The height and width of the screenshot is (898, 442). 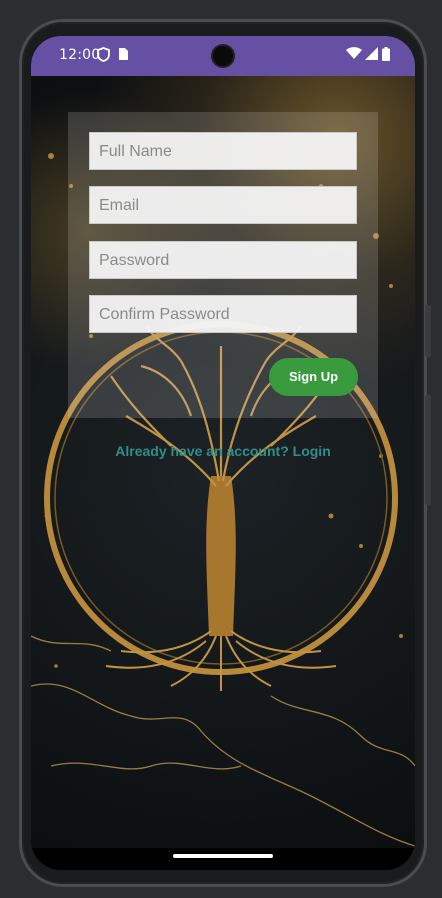 I want to click on sign-up-button: Sign Up, so click(x=313, y=377).